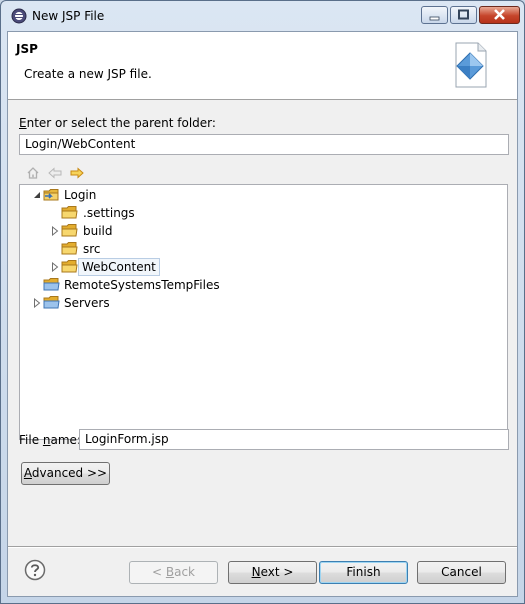  What do you see at coordinates (158, 572) in the screenshot?
I see `back-button-label-prefix: <` at bounding box center [158, 572].